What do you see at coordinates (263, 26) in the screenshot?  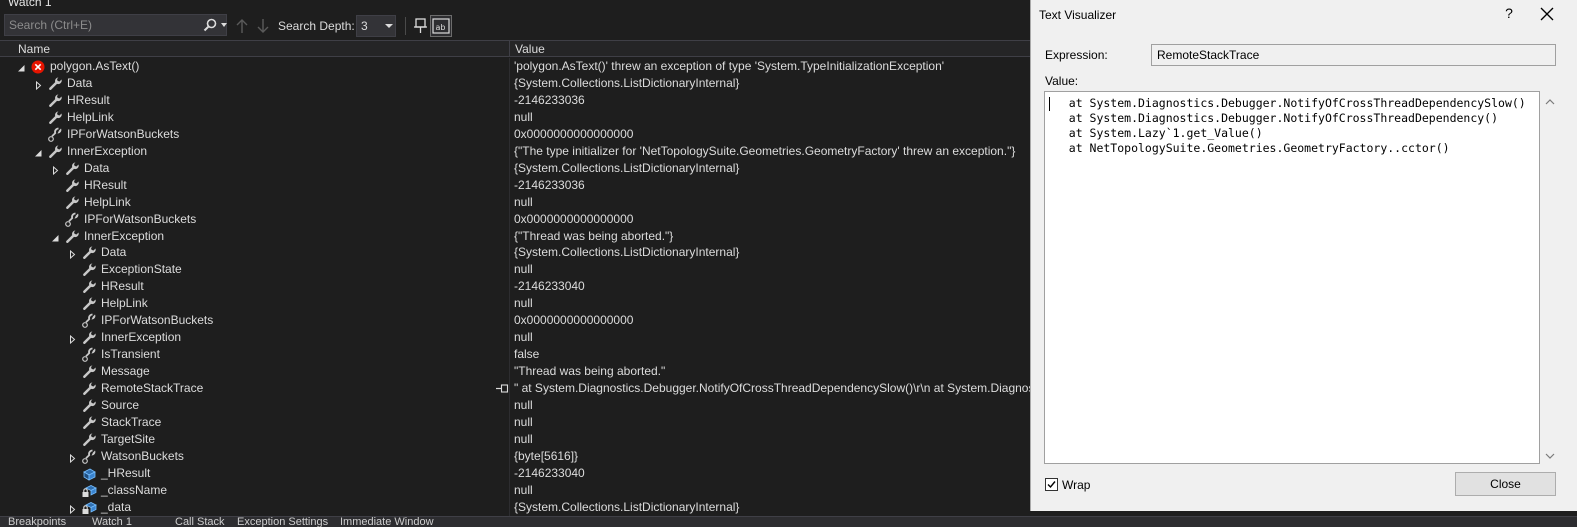 I see `search-next-icon` at bounding box center [263, 26].